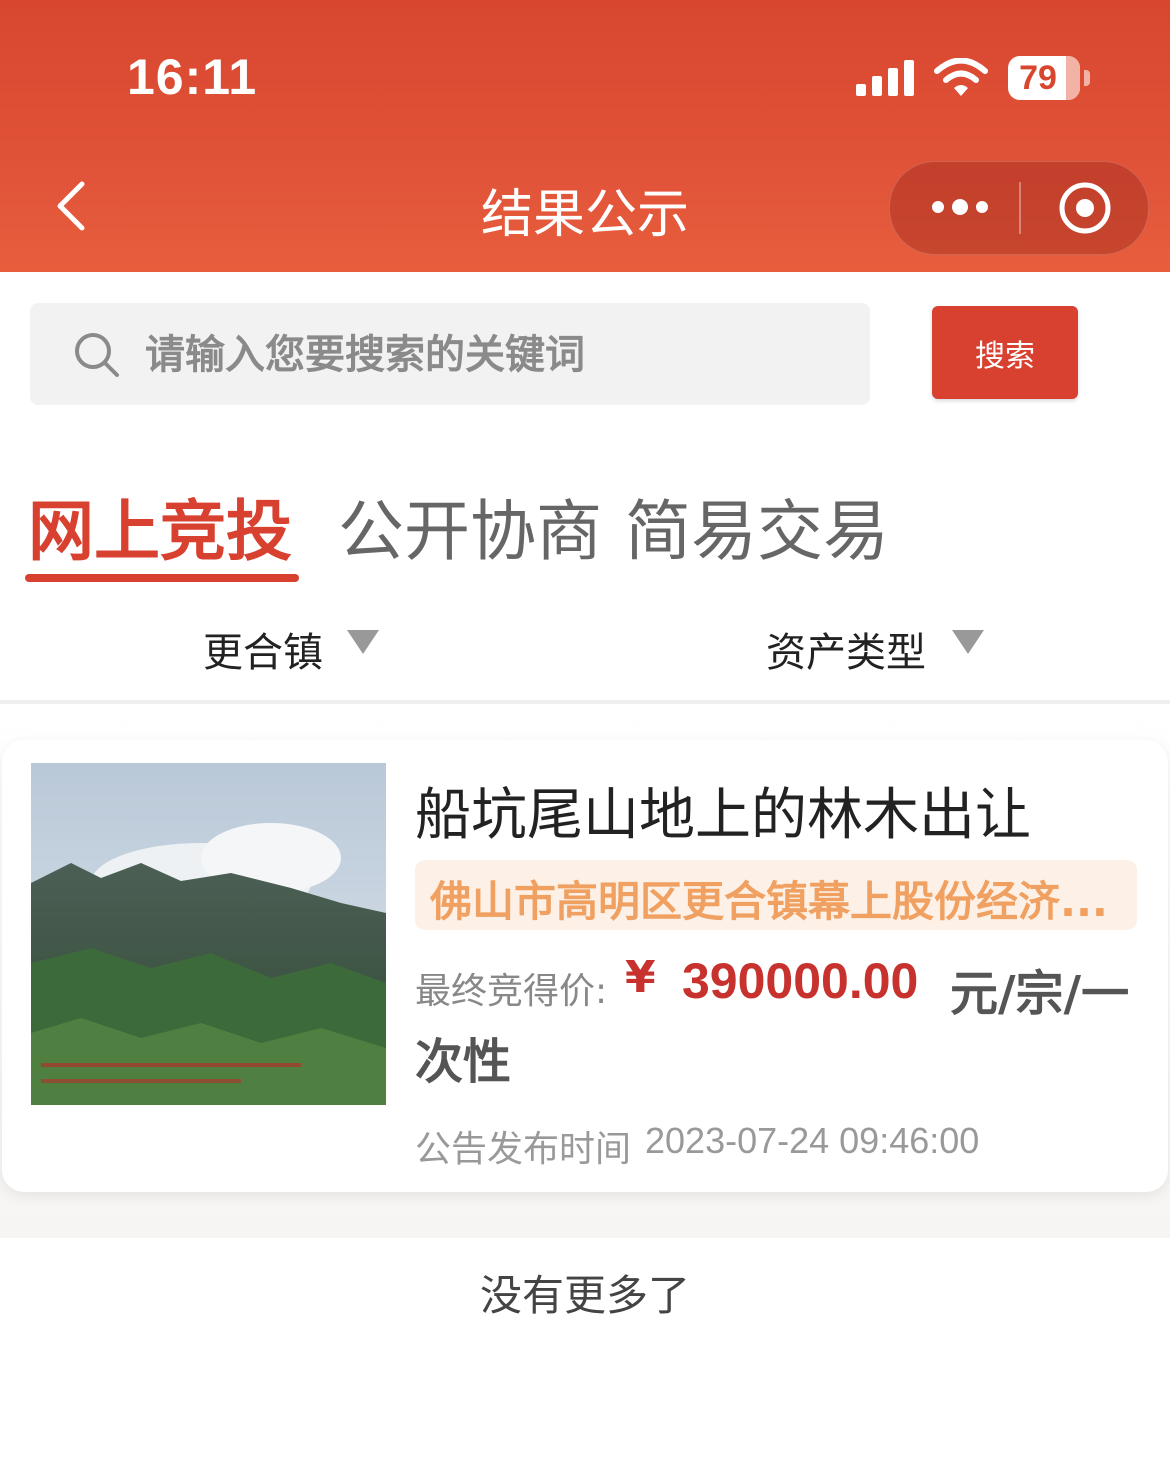 The image size is (1170, 1464). I want to click on battery-level: 79, so click(1038, 78).